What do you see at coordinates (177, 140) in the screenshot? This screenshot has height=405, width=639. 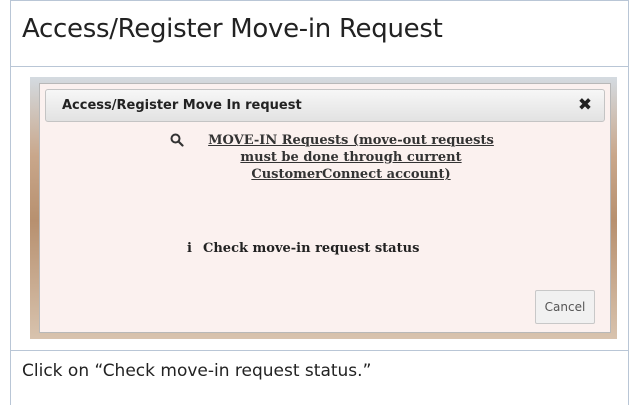 I see `search-icon` at bounding box center [177, 140].